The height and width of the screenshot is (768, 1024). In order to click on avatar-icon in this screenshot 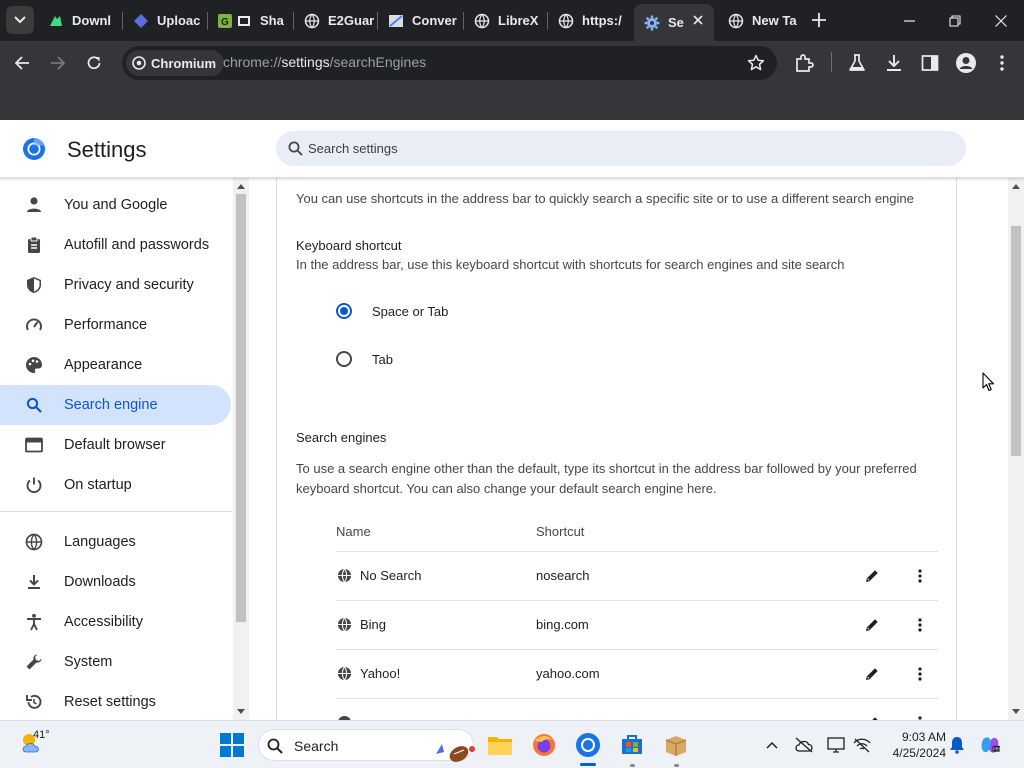, I will do `click(966, 63)`.